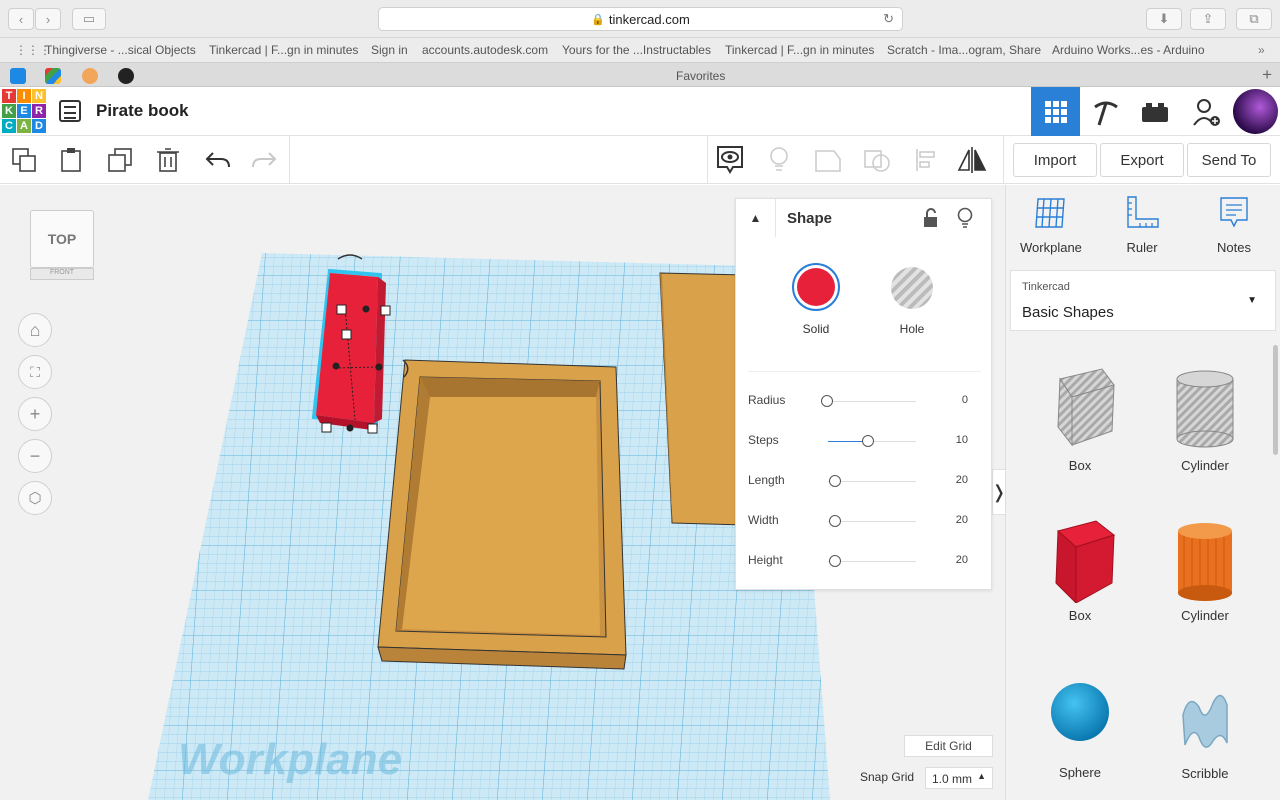 Image resolution: width=1280 pixels, height=800 pixels. I want to click on tinkercad-logo: T I N K E R C A D, so click(24, 111).